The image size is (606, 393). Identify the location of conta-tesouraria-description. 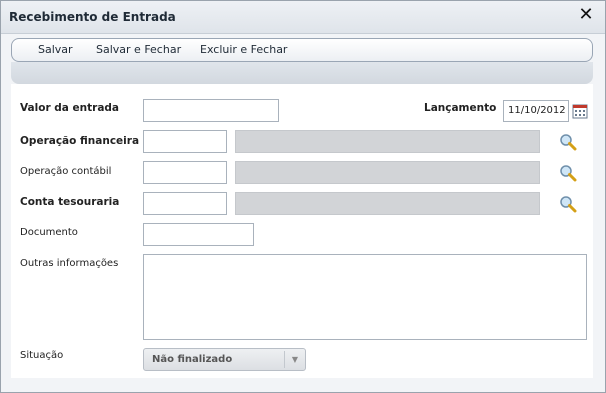
(387, 203).